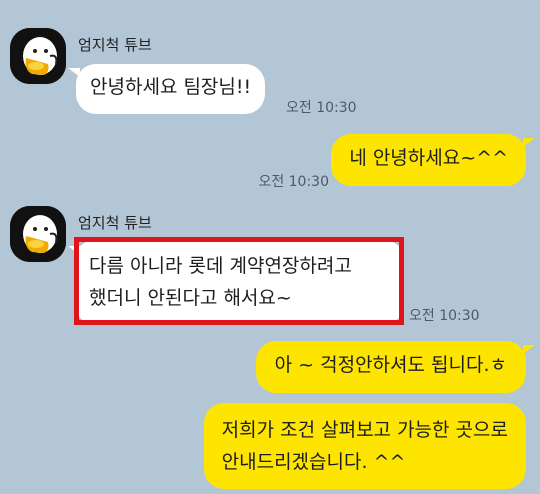 This screenshot has width=540, height=494. What do you see at coordinates (390, 367) in the screenshot?
I see `message-bubble: 아 ~ 걱정안하셔도 됩니다.ㅎ` at bounding box center [390, 367].